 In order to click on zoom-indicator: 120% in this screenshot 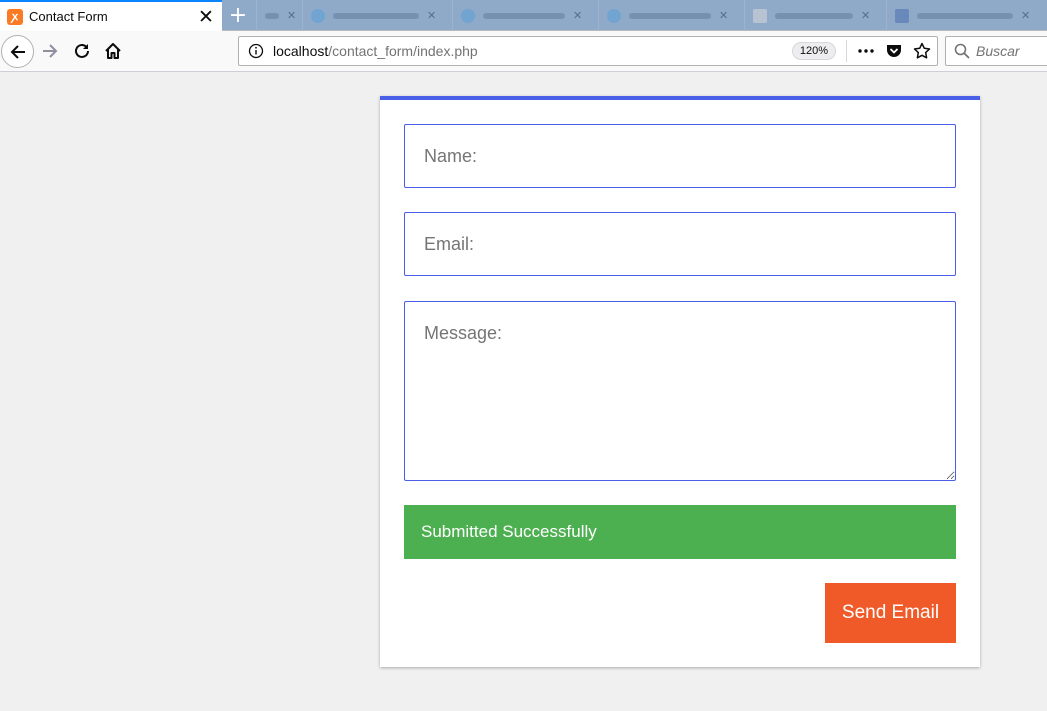, I will do `click(813, 51)`.